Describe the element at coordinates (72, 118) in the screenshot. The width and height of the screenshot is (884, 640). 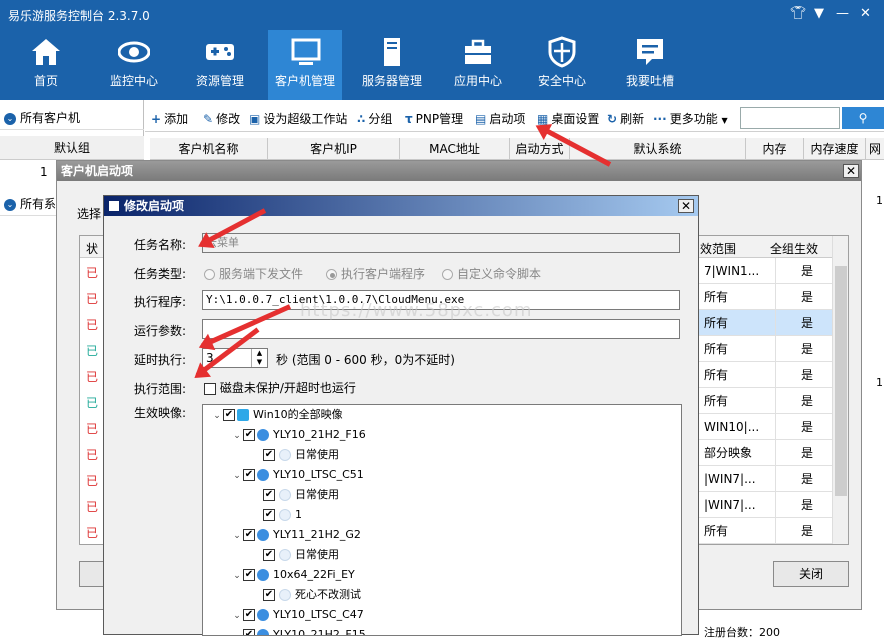
I see `tree-all-clients: ⌄ 所有客户机` at that location.